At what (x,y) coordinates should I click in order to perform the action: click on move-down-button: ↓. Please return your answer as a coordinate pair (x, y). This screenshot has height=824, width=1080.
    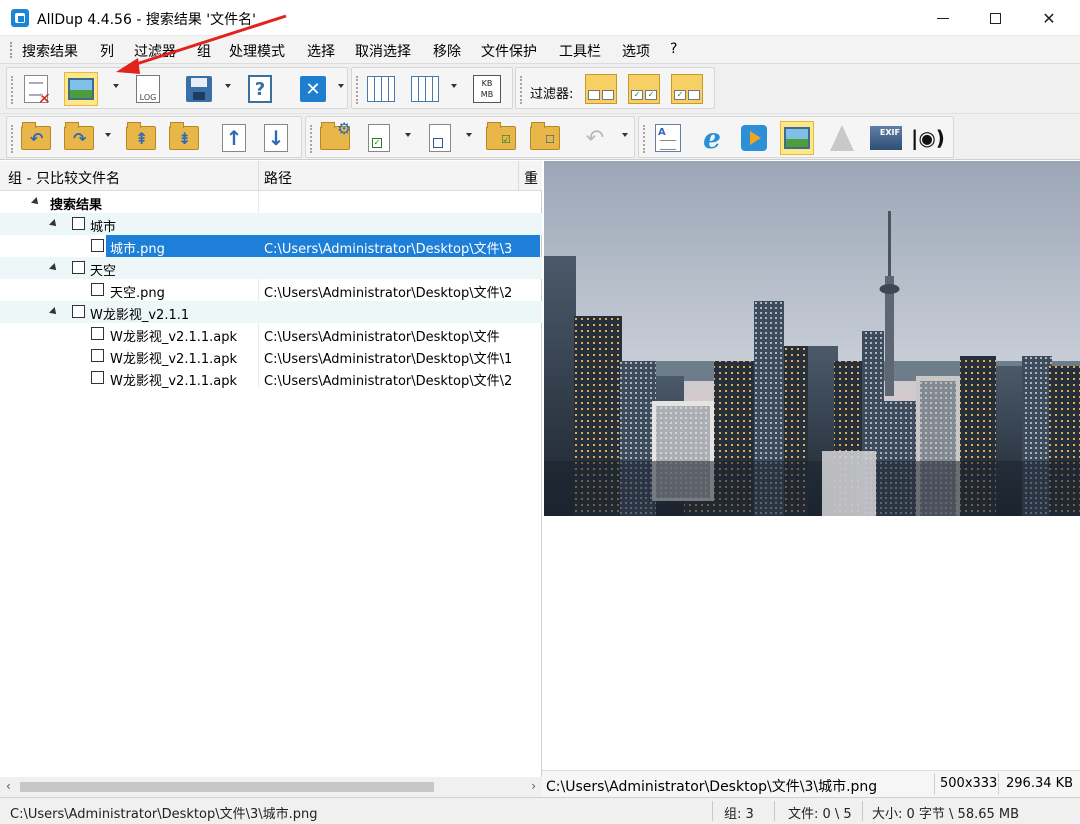
    Looking at the image, I should click on (276, 138).